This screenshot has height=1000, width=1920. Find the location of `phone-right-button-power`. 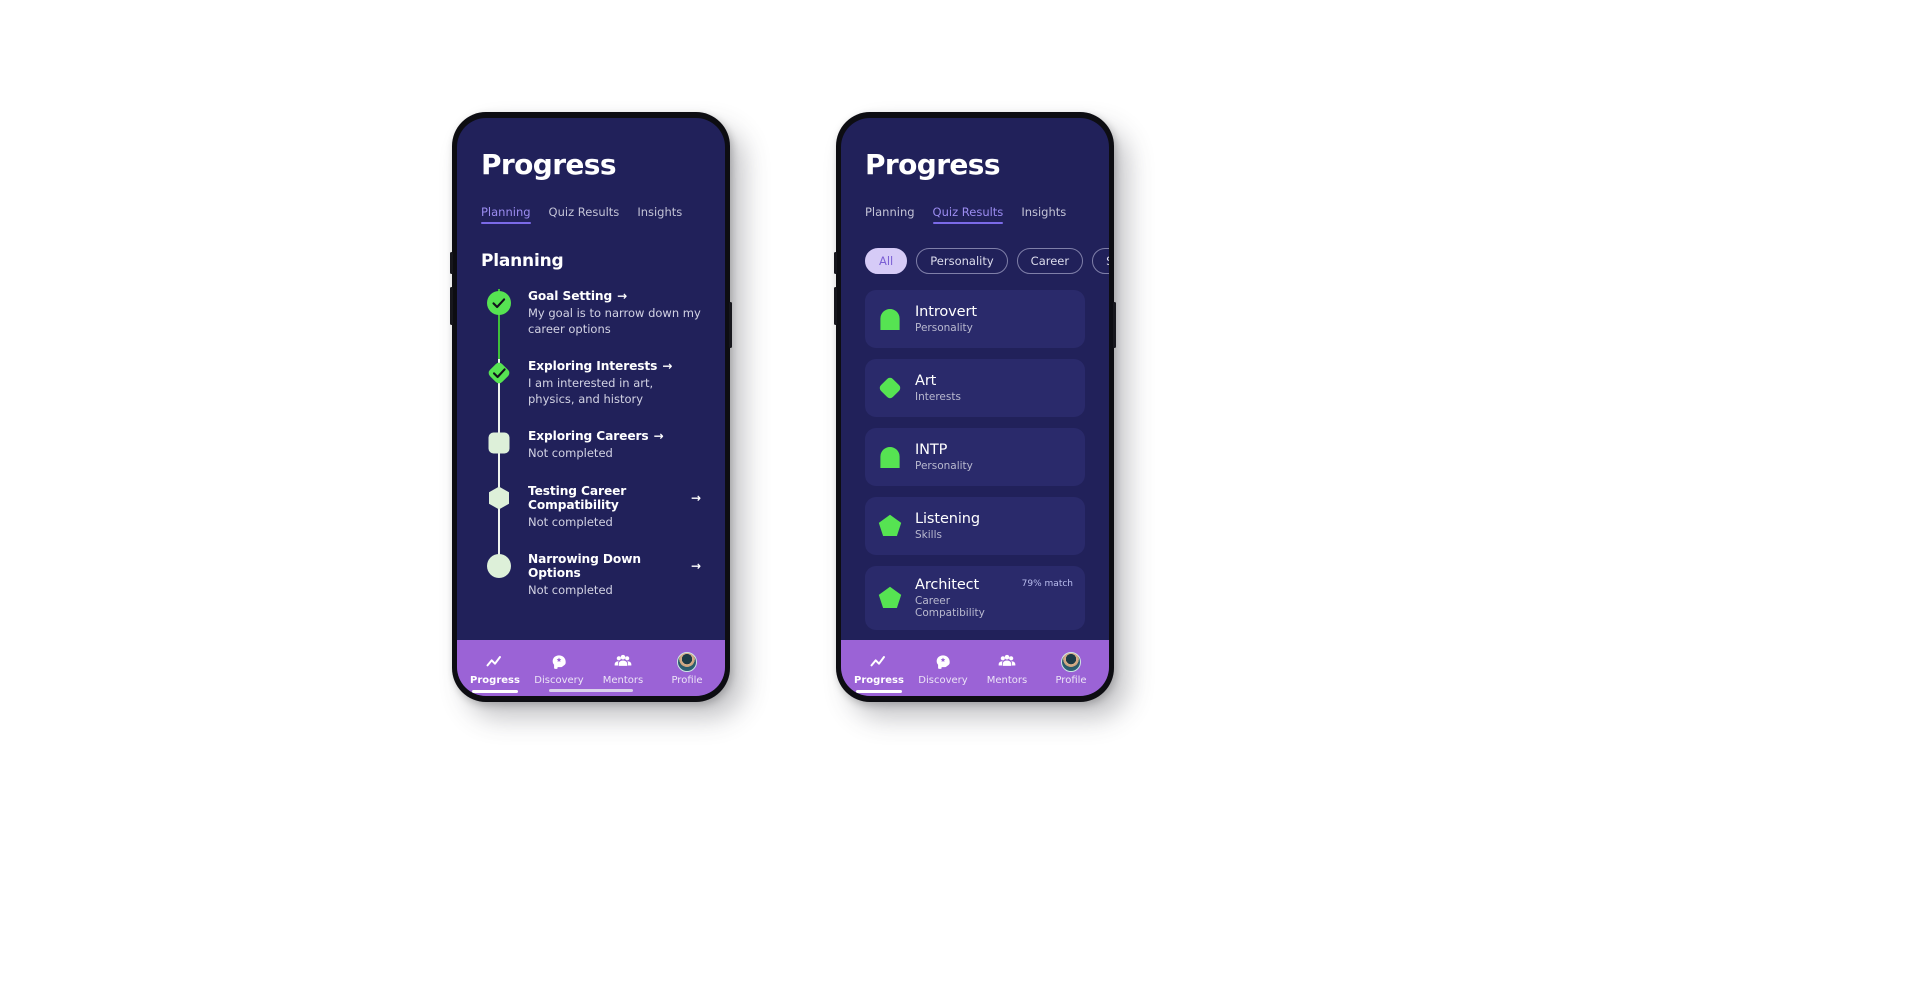

phone-right-button-power is located at coordinates (1114, 325).